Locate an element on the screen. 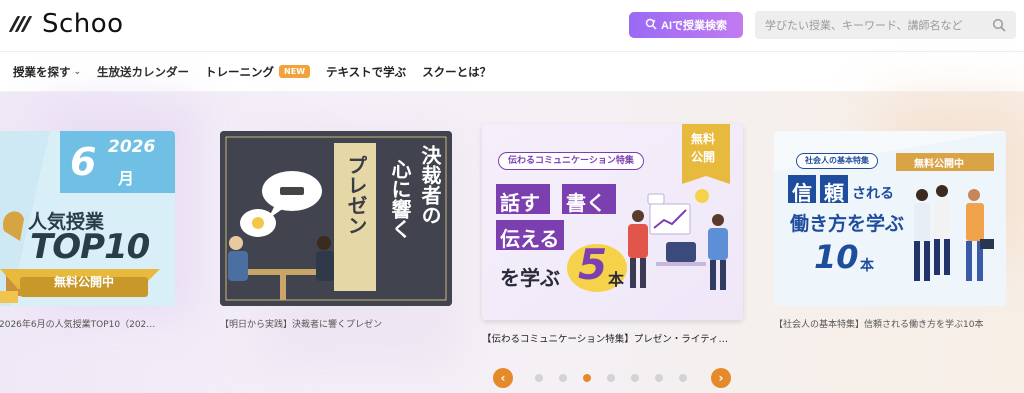  nav-live-calendar: 生放送カレンダー is located at coordinates (143, 72).